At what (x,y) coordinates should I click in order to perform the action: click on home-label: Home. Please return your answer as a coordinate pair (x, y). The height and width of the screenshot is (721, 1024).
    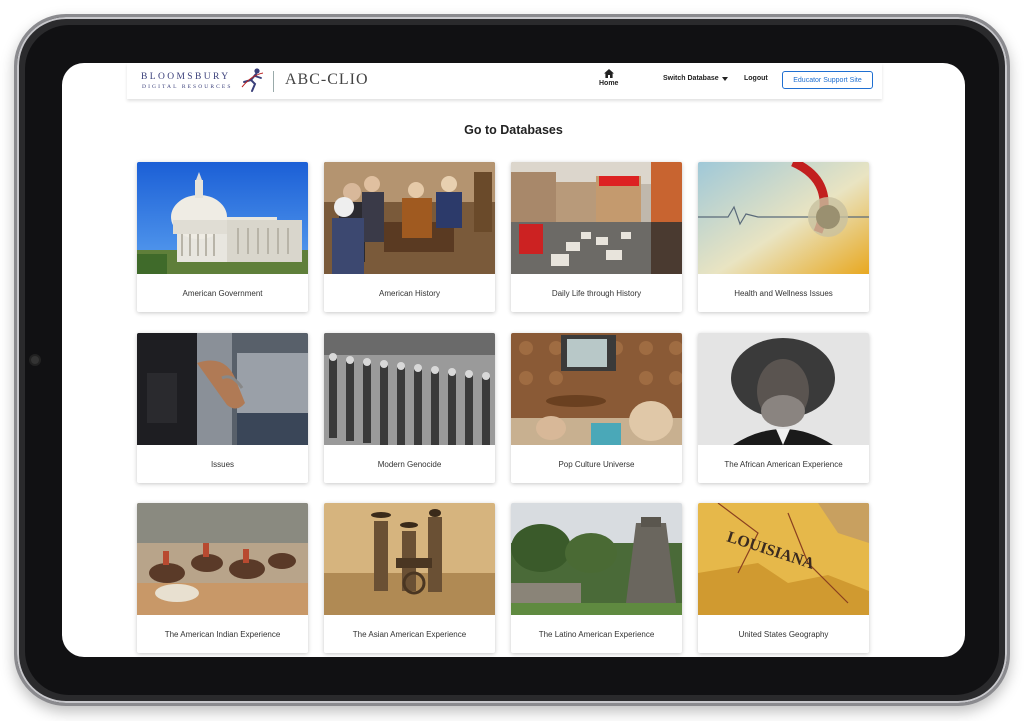
    Looking at the image, I should click on (609, 83).